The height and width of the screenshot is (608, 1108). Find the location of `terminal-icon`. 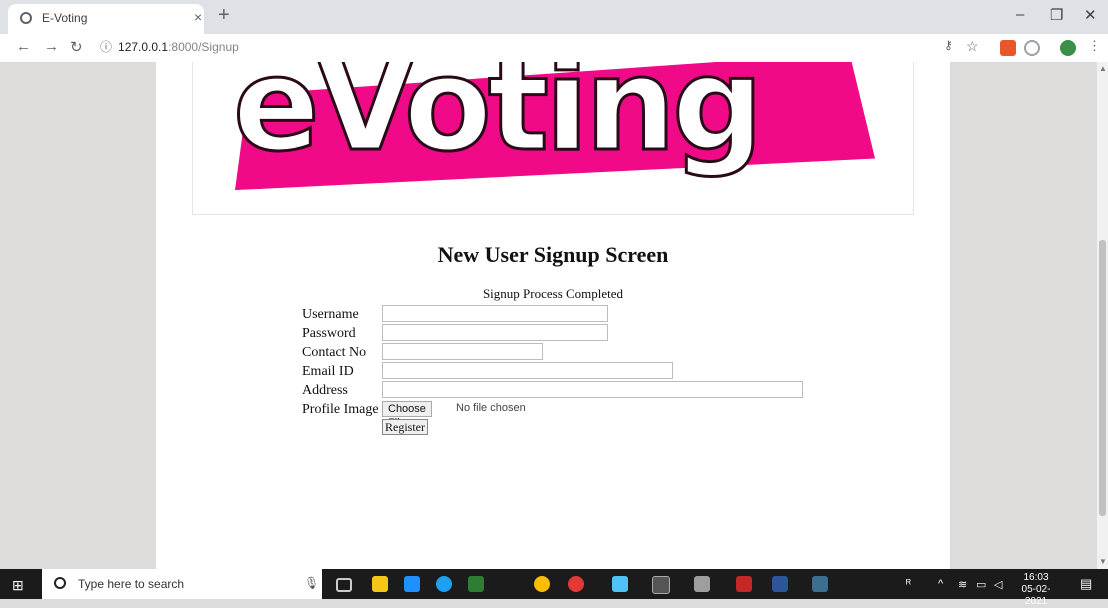

terminal-icon is located at coordinates (661, 585).